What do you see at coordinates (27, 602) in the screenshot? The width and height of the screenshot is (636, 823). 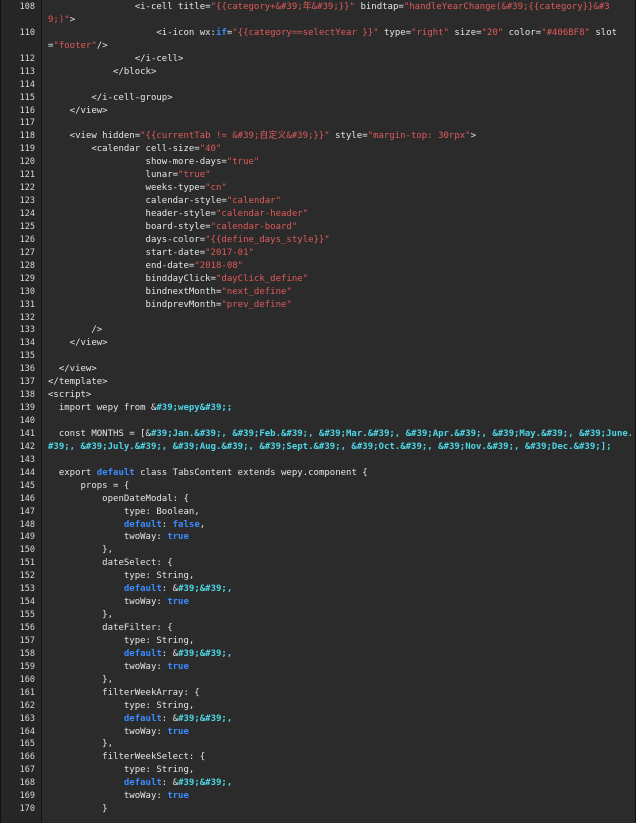 I see `line-number: 154` at bounding box center [27, 602].